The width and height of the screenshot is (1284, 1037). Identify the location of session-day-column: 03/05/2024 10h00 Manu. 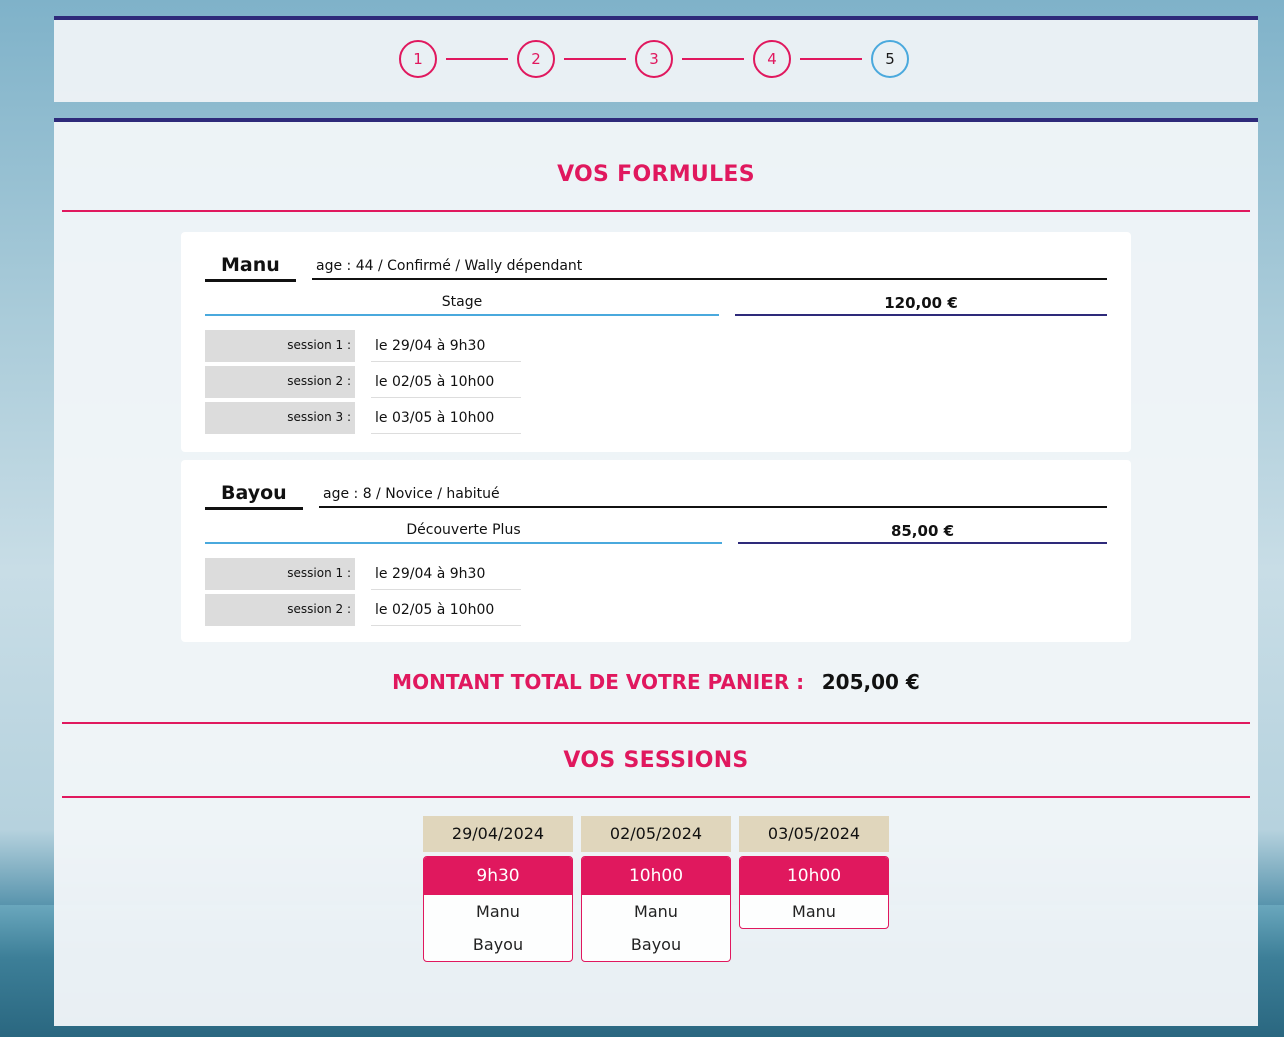
(814, 889).